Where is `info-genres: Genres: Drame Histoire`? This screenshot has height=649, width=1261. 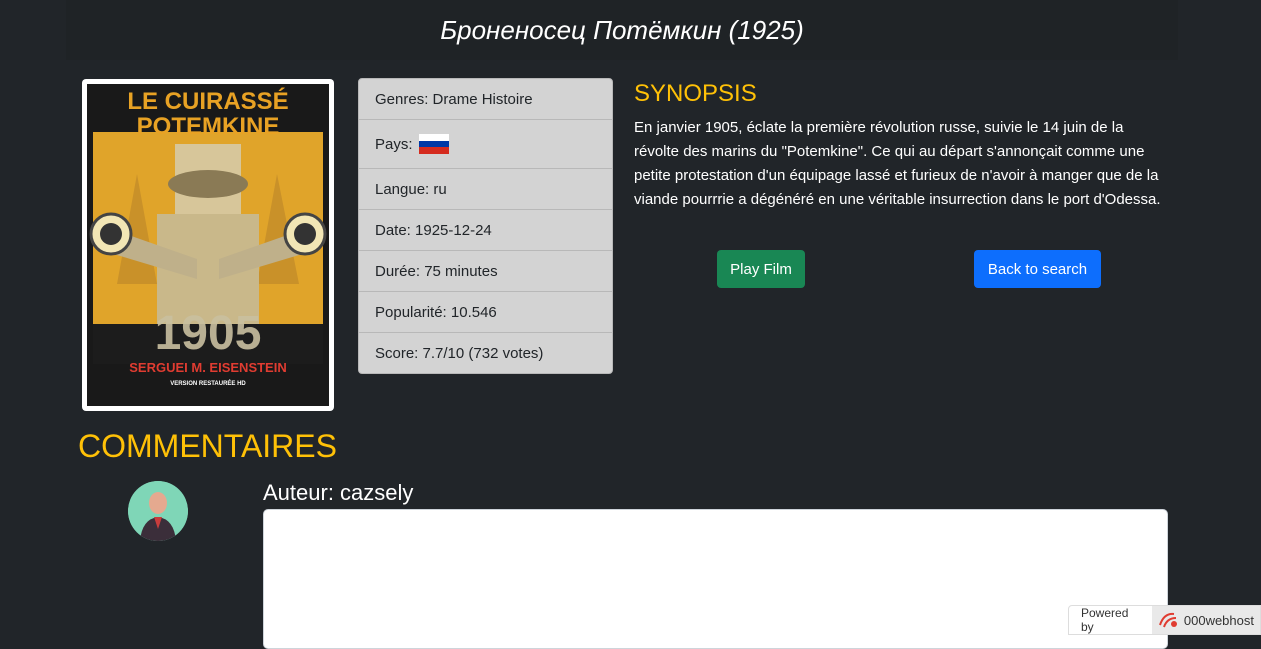 info-genres: Genres: Drame Histoire is located at coordinates (485, 99).